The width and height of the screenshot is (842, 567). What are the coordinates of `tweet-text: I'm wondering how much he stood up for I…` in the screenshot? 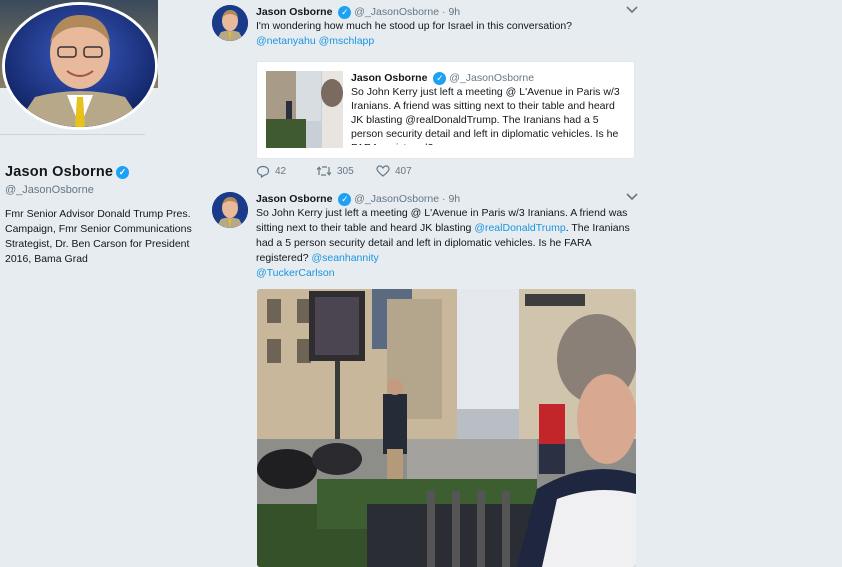 It's located at (447, 34).